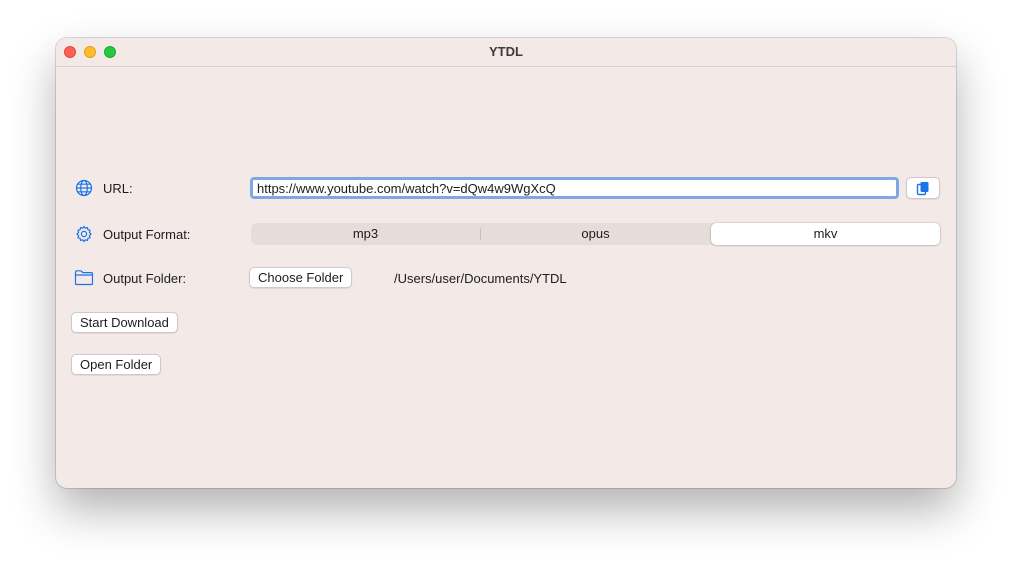  I want to click on output-folder-label: Output Folder:, so click(145, 278).